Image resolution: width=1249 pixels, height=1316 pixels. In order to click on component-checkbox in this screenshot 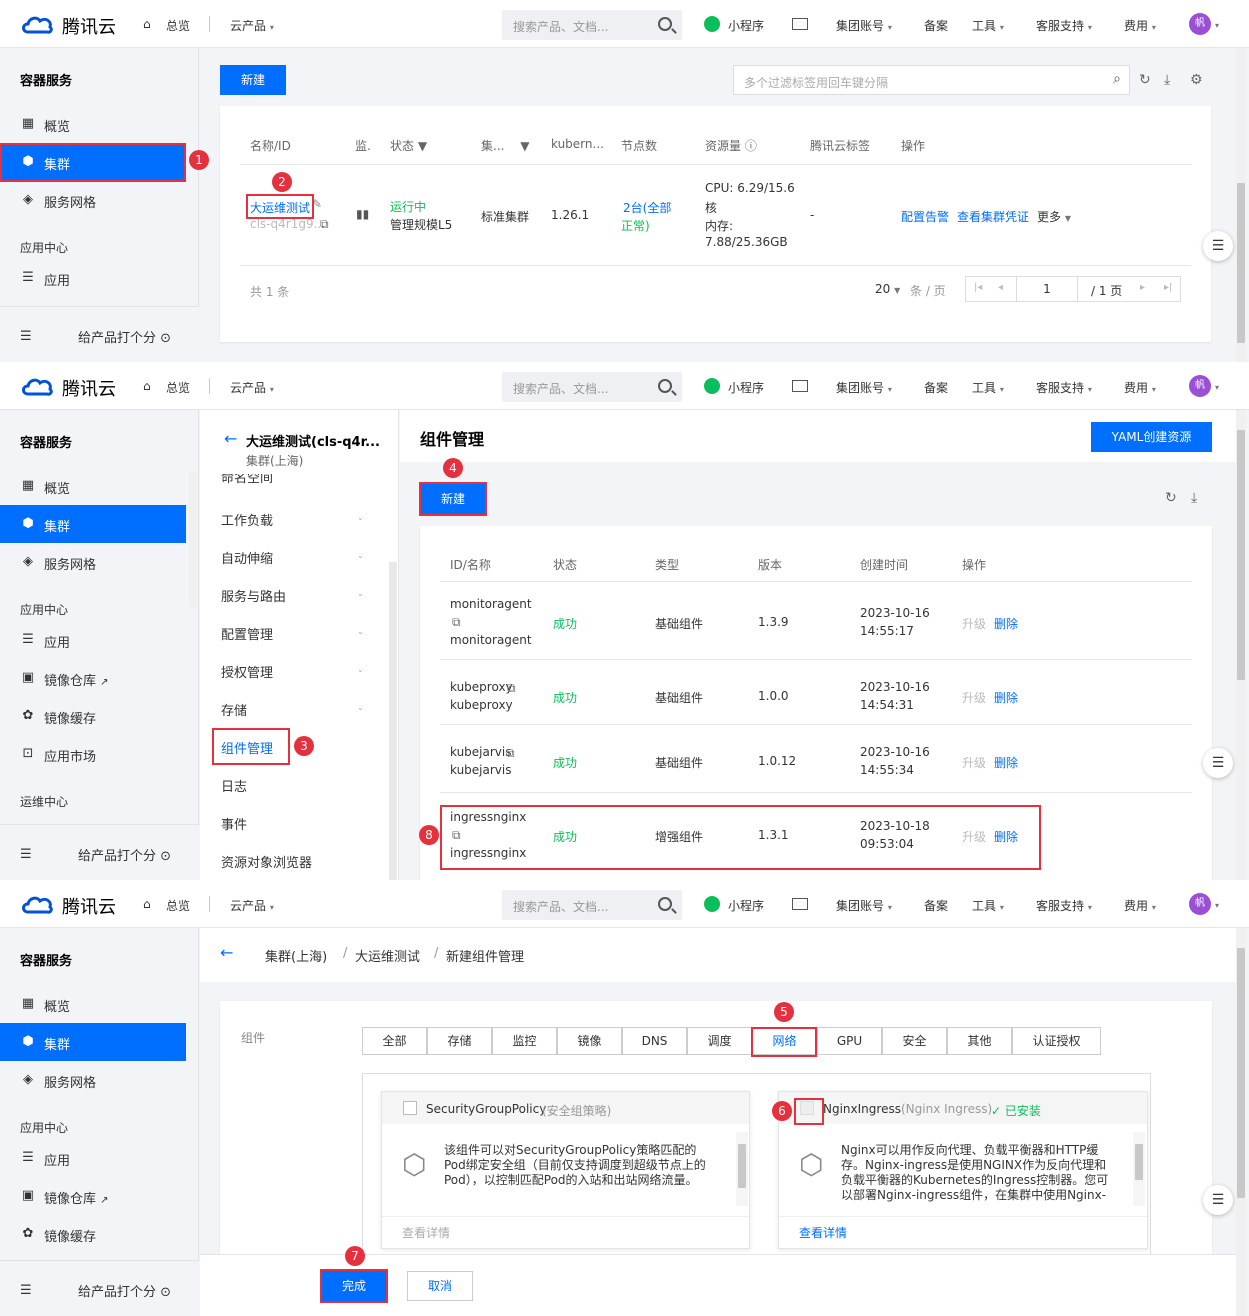, I will do `click(410, 1108)`.